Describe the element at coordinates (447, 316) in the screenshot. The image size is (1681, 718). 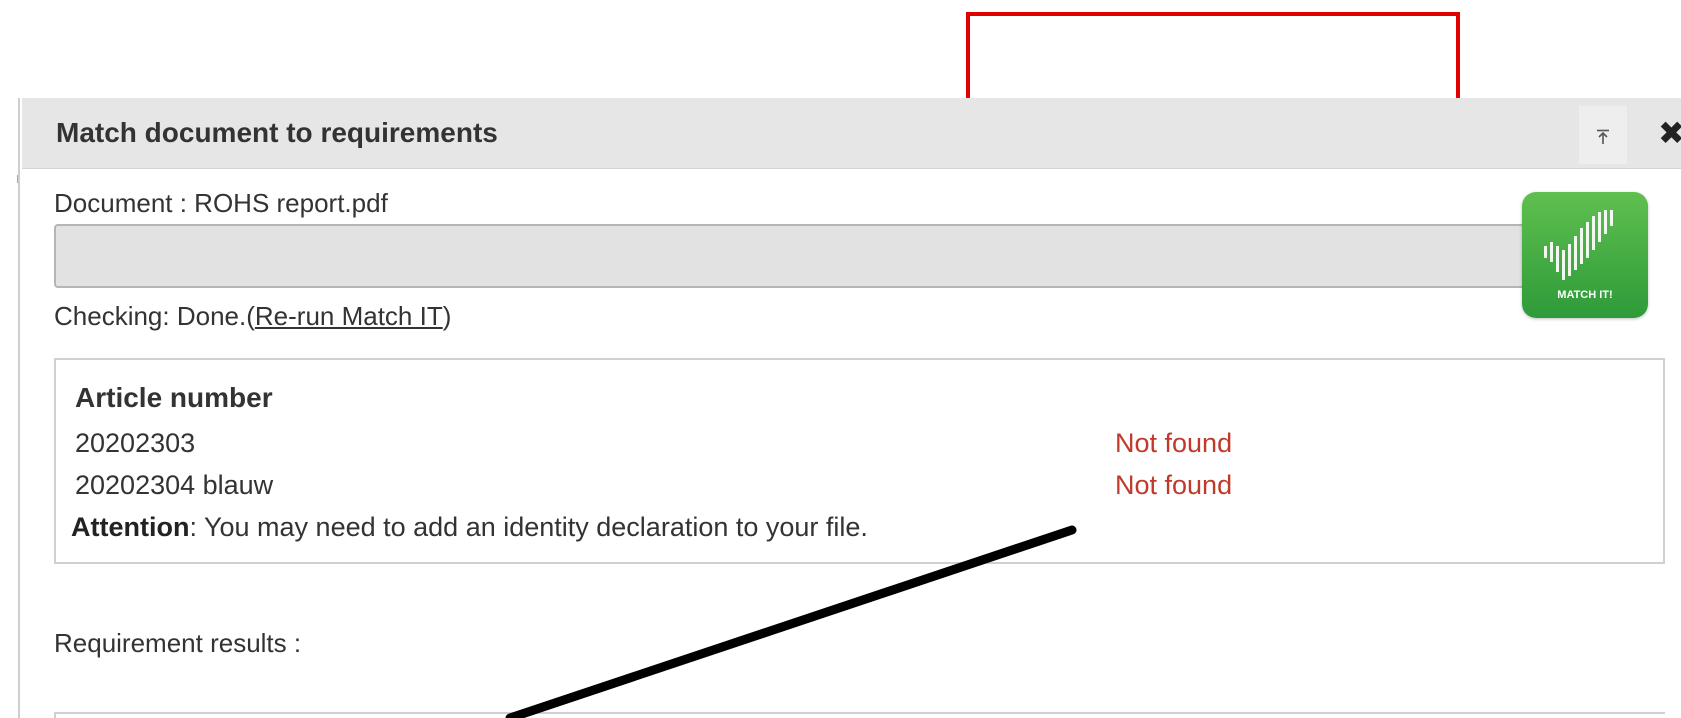
I see `checking-status-suffix: )` at that location.